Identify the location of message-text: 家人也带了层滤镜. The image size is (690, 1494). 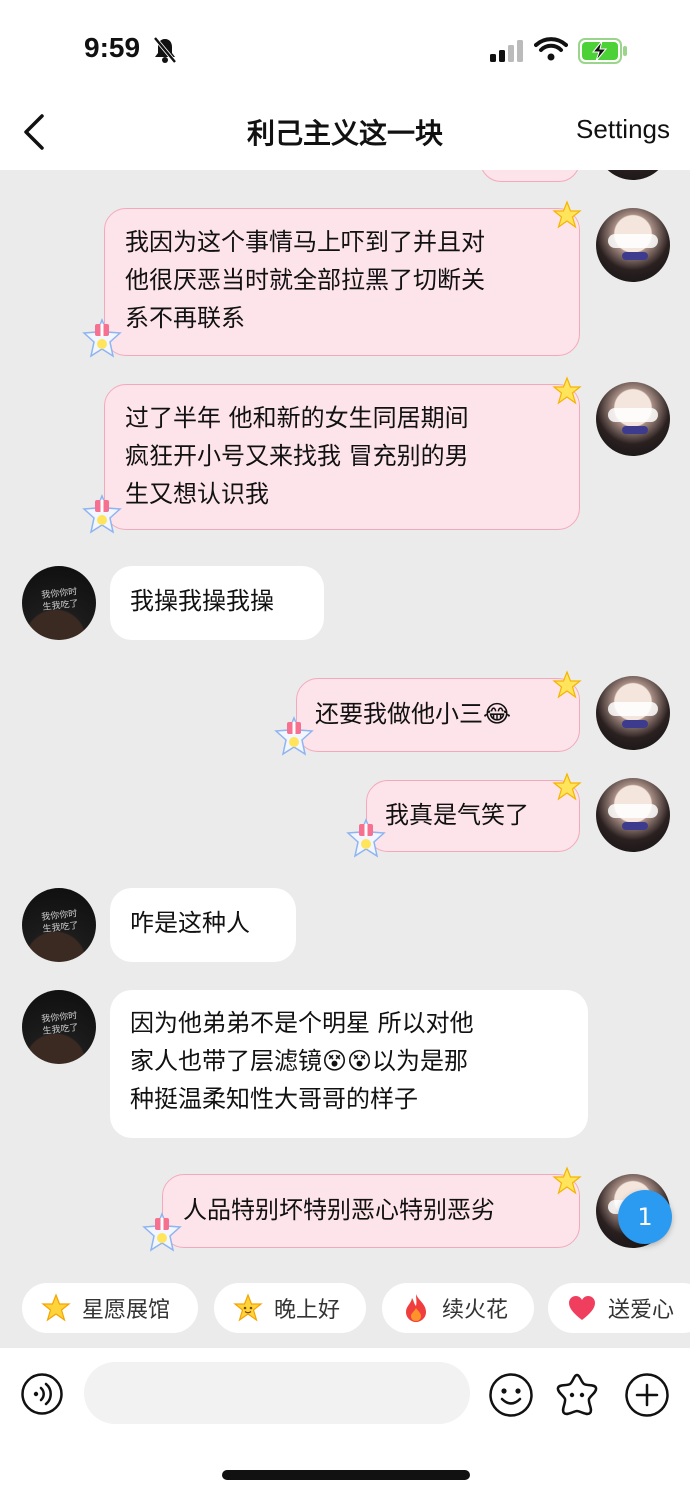
(226, 1061).